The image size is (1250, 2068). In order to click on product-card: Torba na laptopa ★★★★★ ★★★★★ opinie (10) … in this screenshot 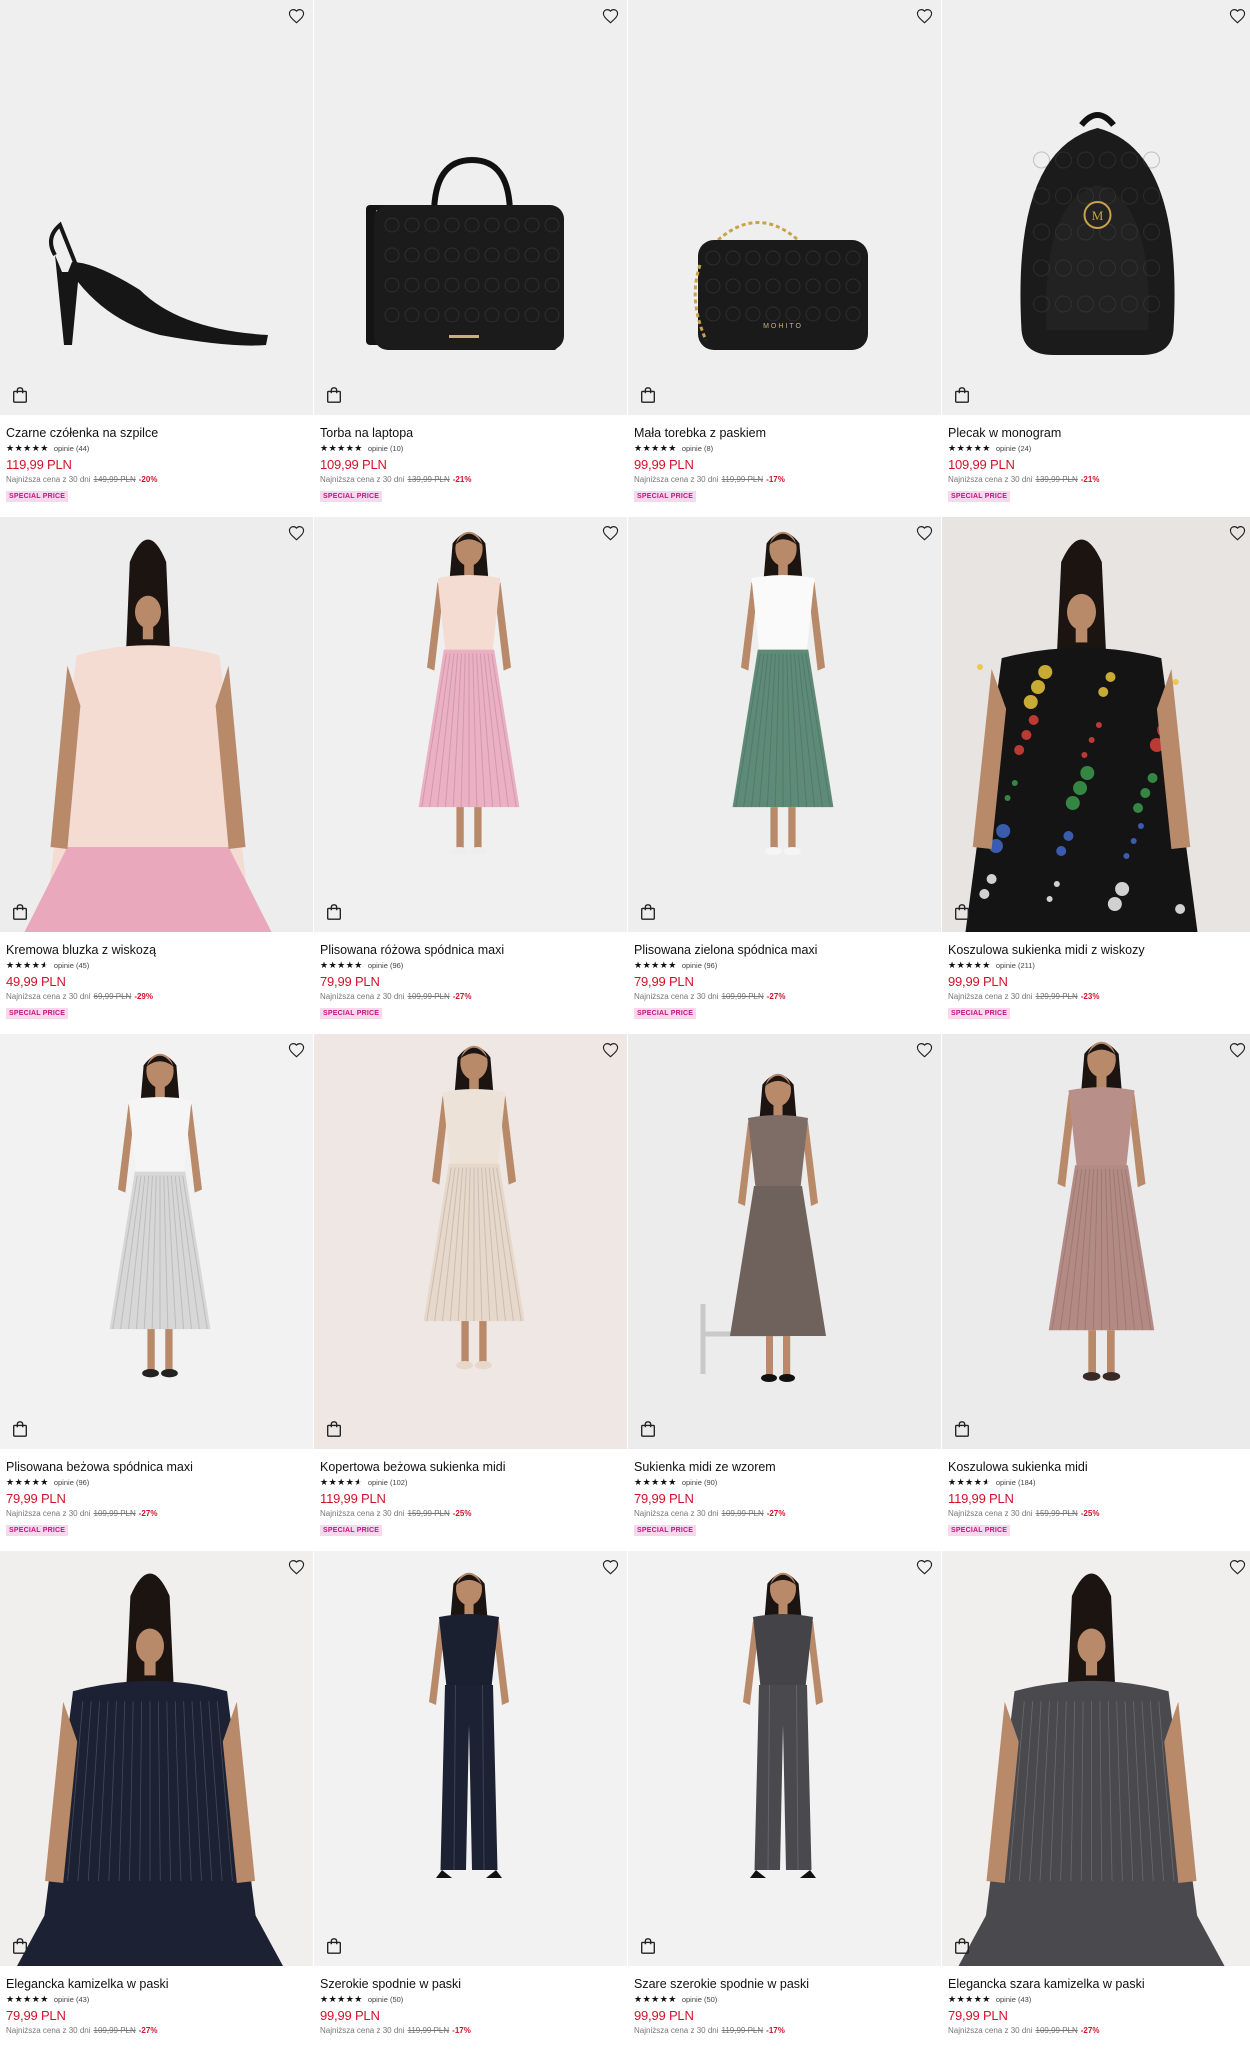, I will do `click(470, 258)`.